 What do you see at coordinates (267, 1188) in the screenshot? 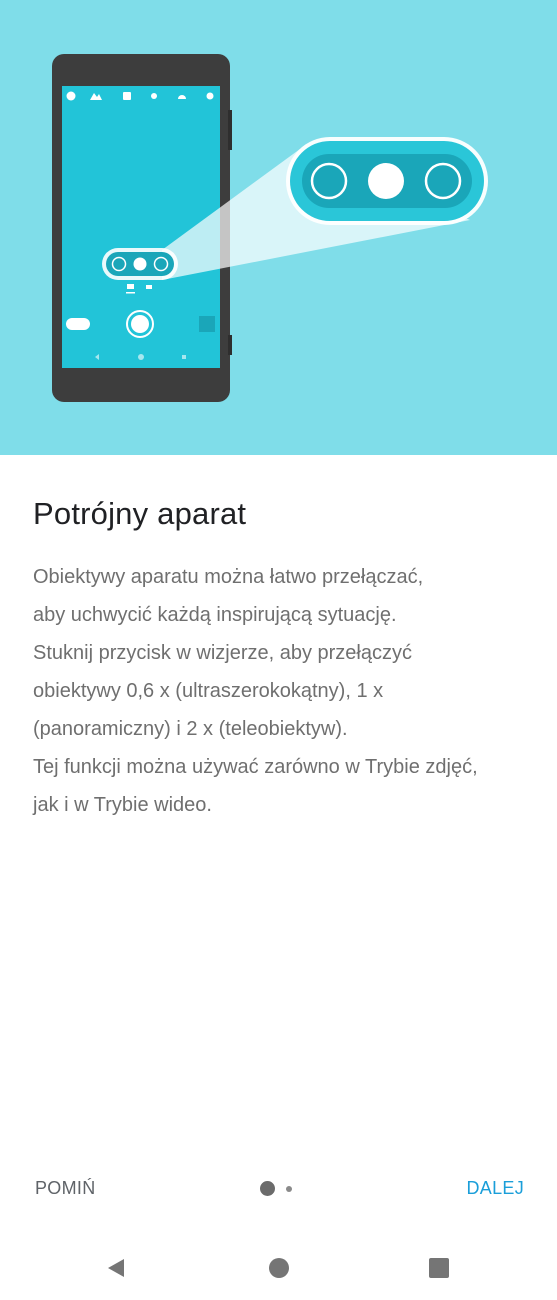
I see `page-dot-active` at bounding box center [267, 1188].